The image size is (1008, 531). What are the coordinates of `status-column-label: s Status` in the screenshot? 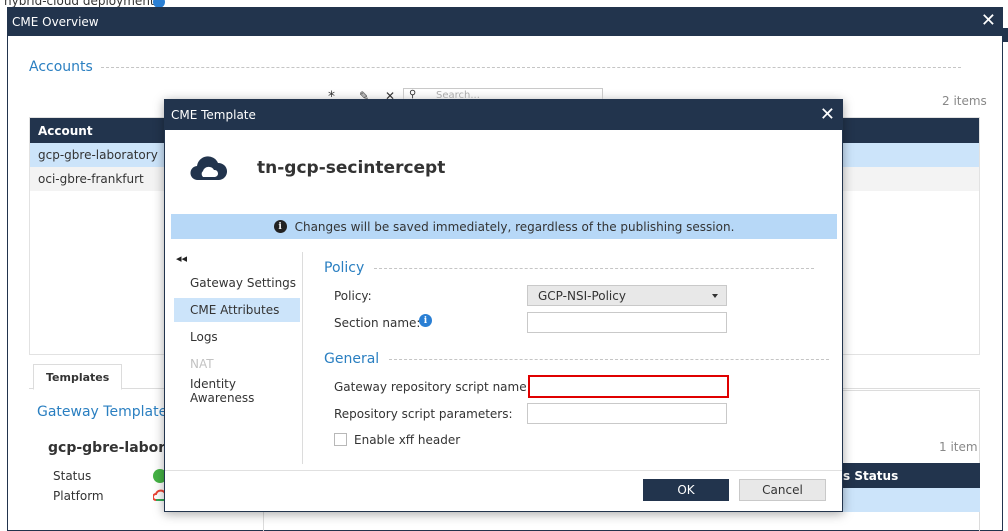 It's located at (871, 475).